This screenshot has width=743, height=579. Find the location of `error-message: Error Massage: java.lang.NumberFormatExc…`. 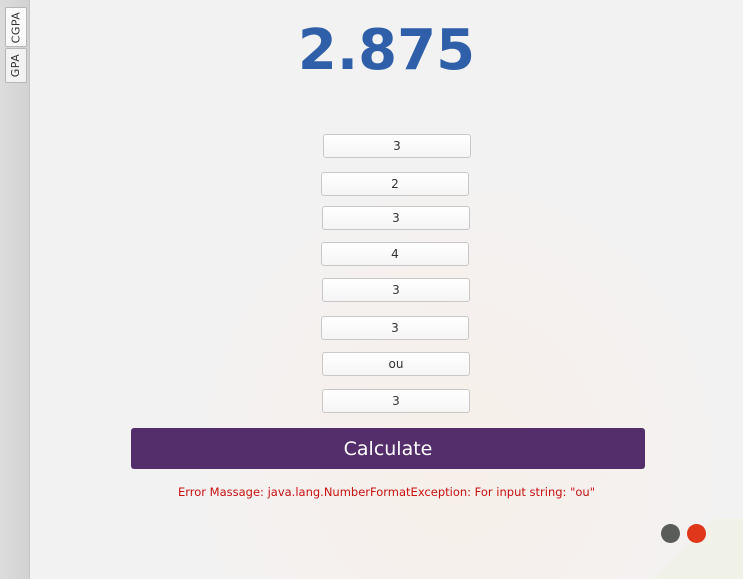

error-message: Error Massage: java.lang.NumberFormatExc… is located at coordinates (386, 492).